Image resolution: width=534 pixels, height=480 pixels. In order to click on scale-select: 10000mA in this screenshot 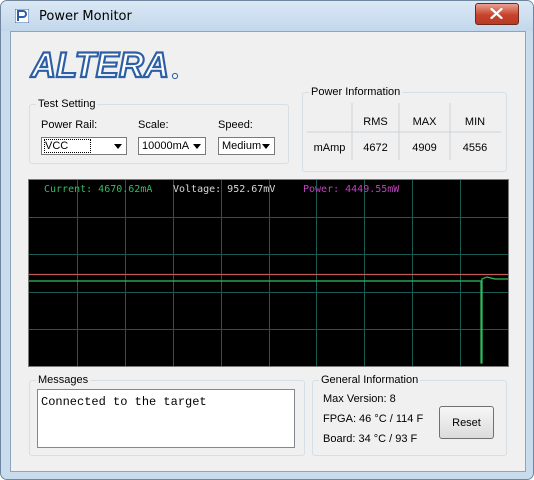, I will do `click(172, 146)`.